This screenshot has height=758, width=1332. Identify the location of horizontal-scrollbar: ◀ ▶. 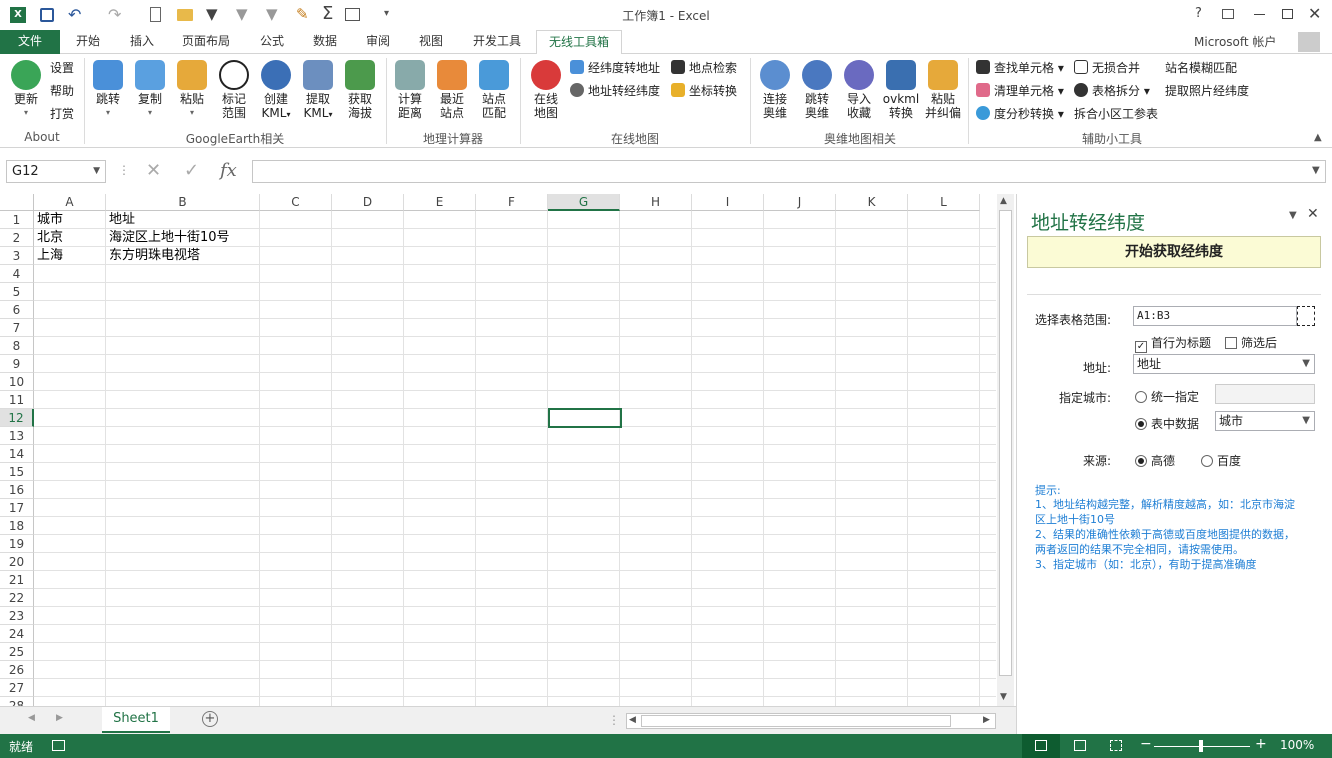
(811, 721).